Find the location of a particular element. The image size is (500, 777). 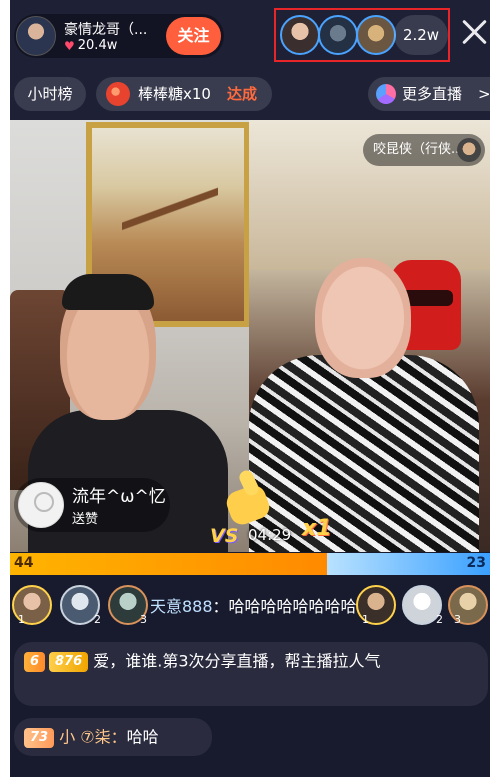

host-likes: ♥ 20.4w is located at coordinates (90, 45).